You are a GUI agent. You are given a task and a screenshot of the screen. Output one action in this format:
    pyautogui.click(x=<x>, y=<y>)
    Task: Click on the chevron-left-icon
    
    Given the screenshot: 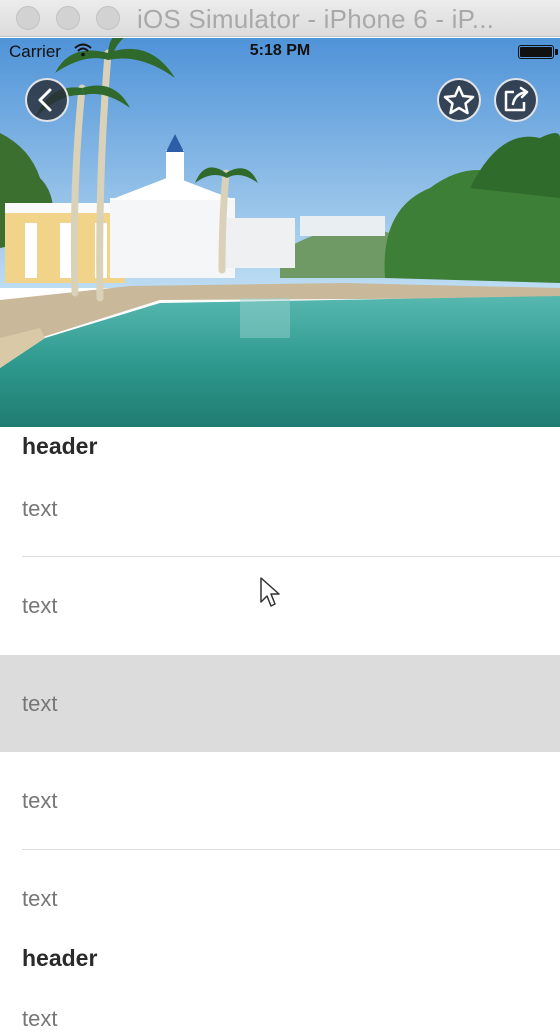 What is the action you would take?
    pyautogui.click(x=45, y=100)
    